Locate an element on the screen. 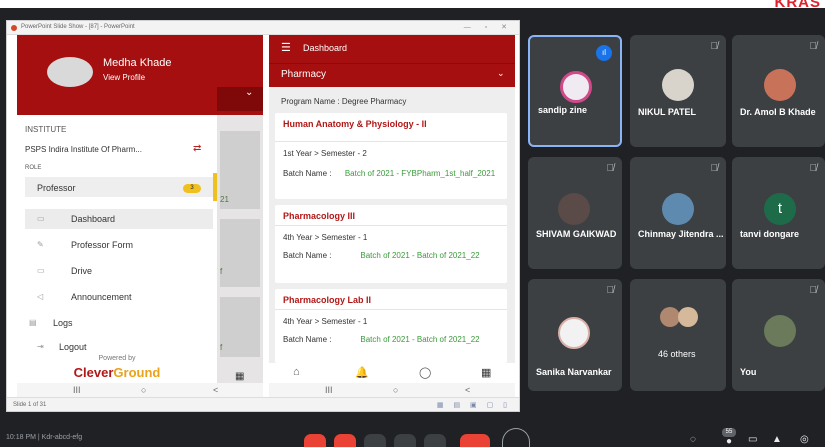 This screenshot has height=447, width=825. participant-tile: 🎙̸ Sanika Narvankar is located at coordinates (575, 335).